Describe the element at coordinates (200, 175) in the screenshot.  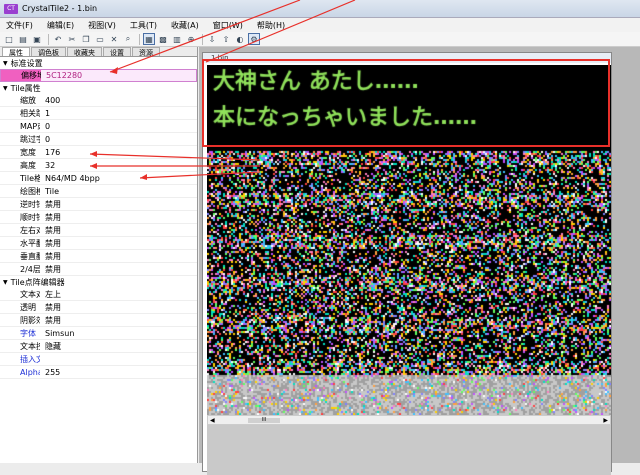
I see `annotation-arrow-format` at that location.